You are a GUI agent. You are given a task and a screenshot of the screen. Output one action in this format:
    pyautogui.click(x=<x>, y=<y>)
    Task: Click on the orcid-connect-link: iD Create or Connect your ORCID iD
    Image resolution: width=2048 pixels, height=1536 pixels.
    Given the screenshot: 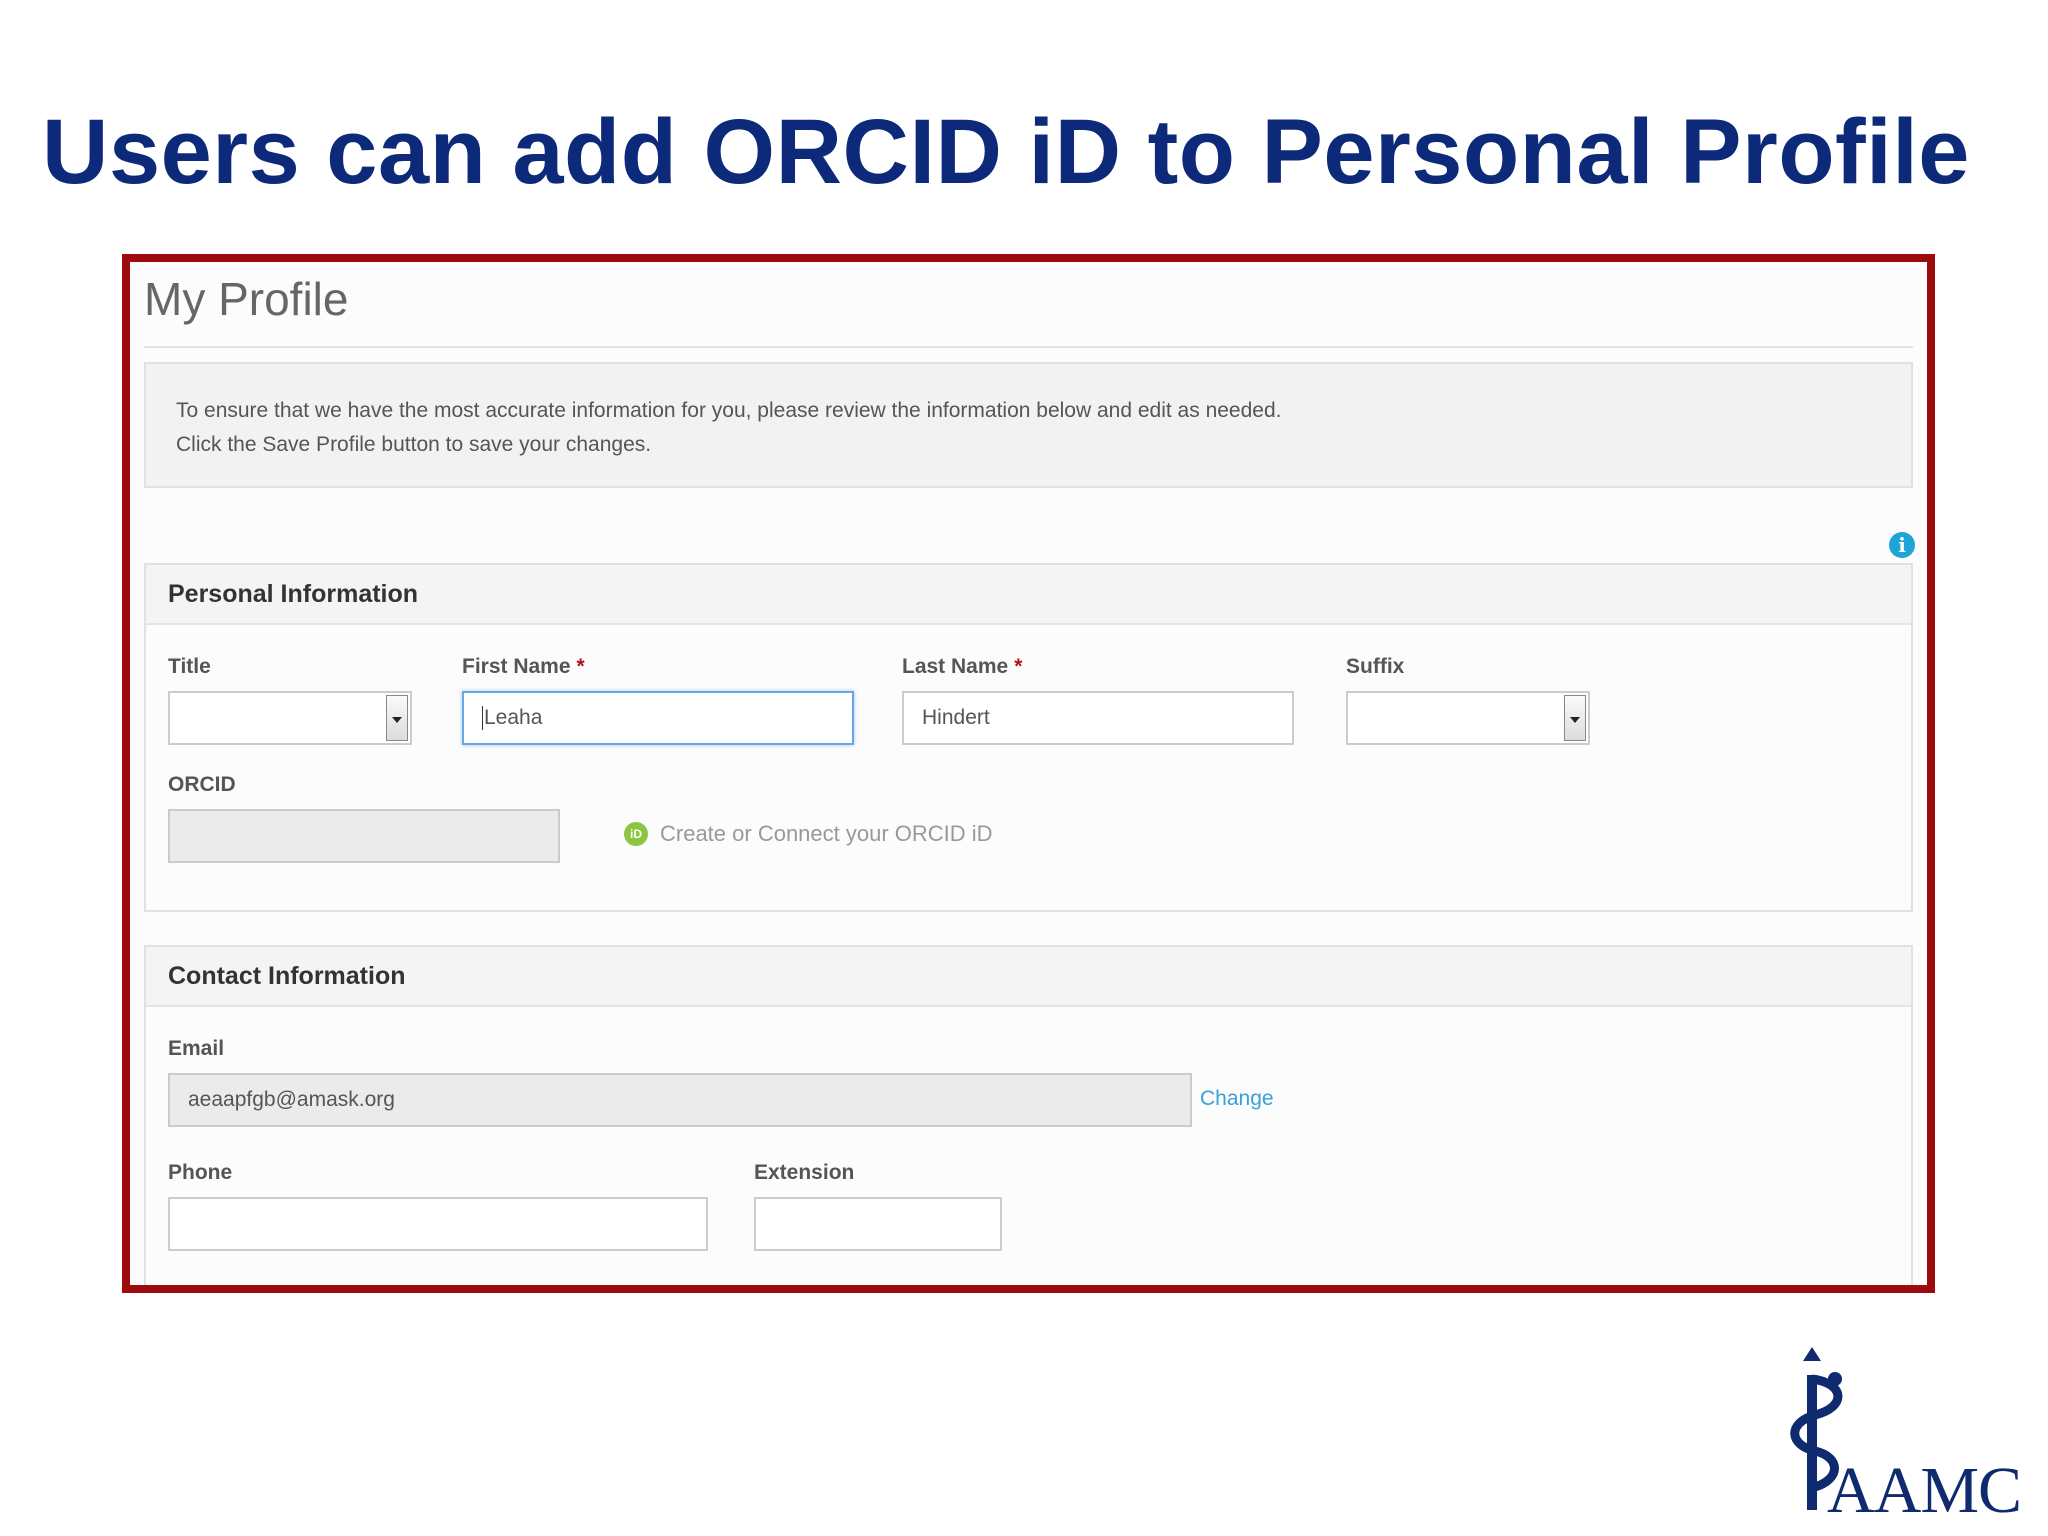 What is the action you would take?
    pyautogui.click(x=808, y=834)
    